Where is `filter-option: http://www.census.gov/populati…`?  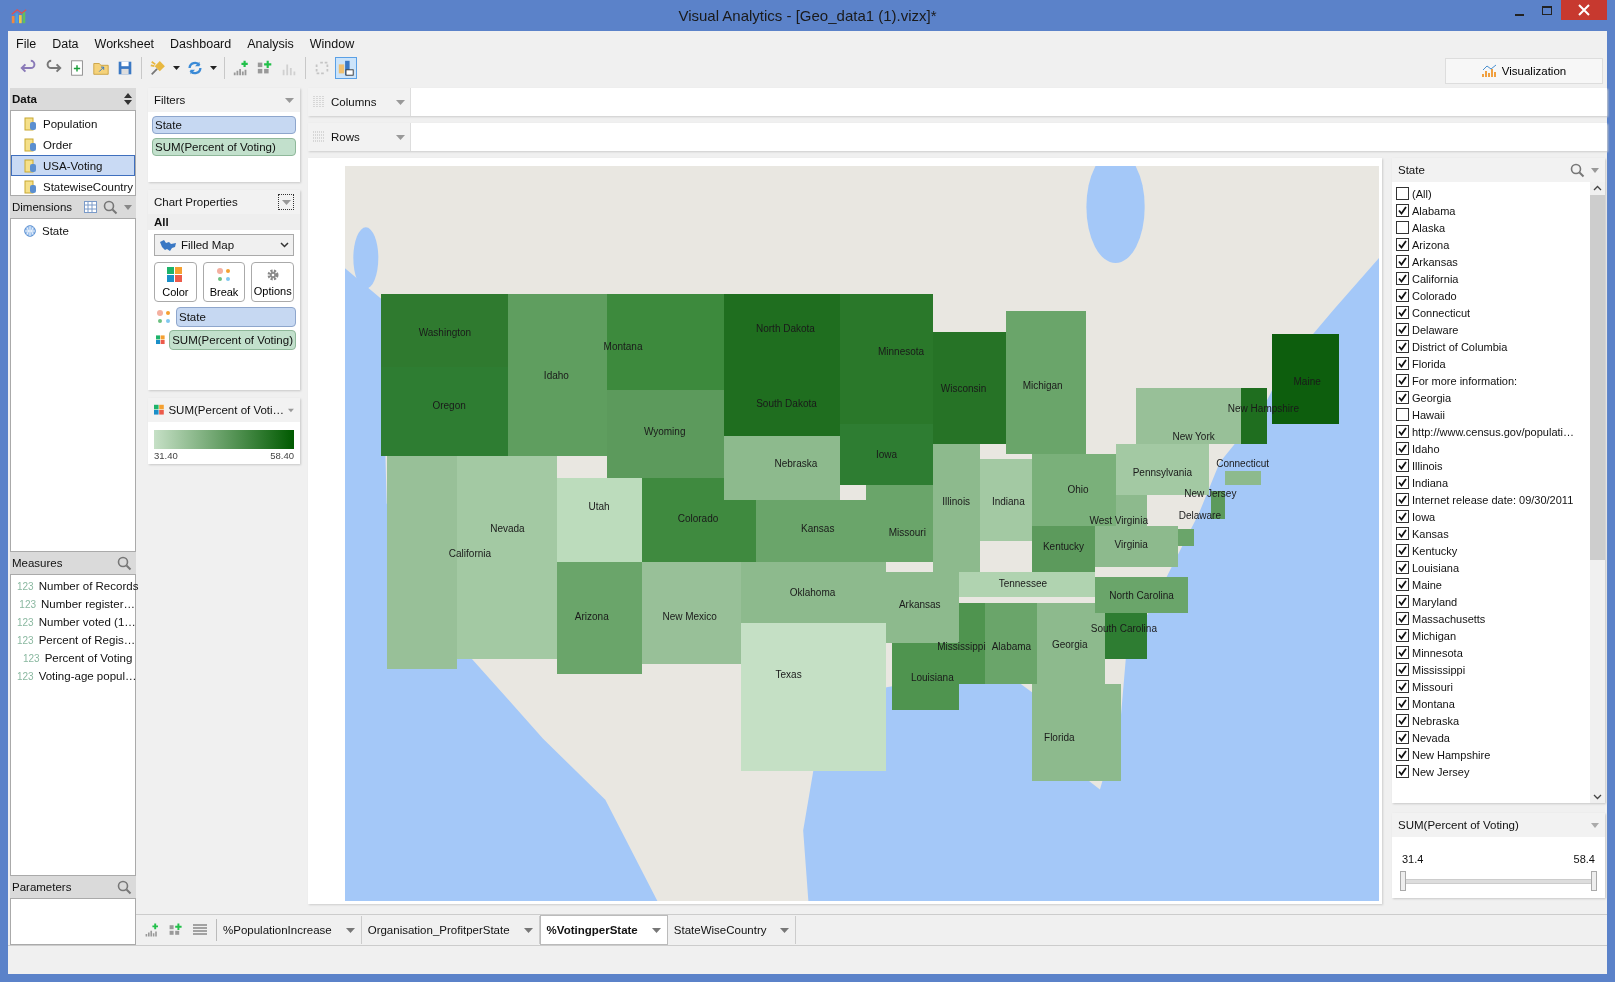
filter-option: http://www.census.gov/populati… is located at coordinates (1493, 431).